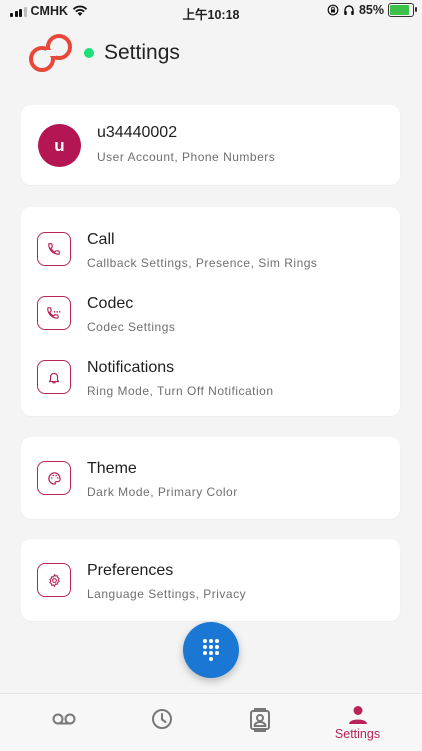  What do you see at coordinates (101, 239) in the screenshot?
I see `settings-item-title: Call` at bounding box center [101, 239].